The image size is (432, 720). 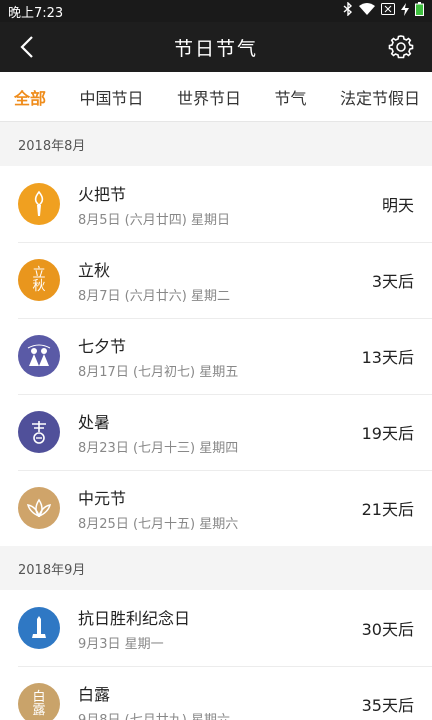 I want to click on festival-date: 8月23日 (七月十三) 星期四, so click(x=158, y=448).